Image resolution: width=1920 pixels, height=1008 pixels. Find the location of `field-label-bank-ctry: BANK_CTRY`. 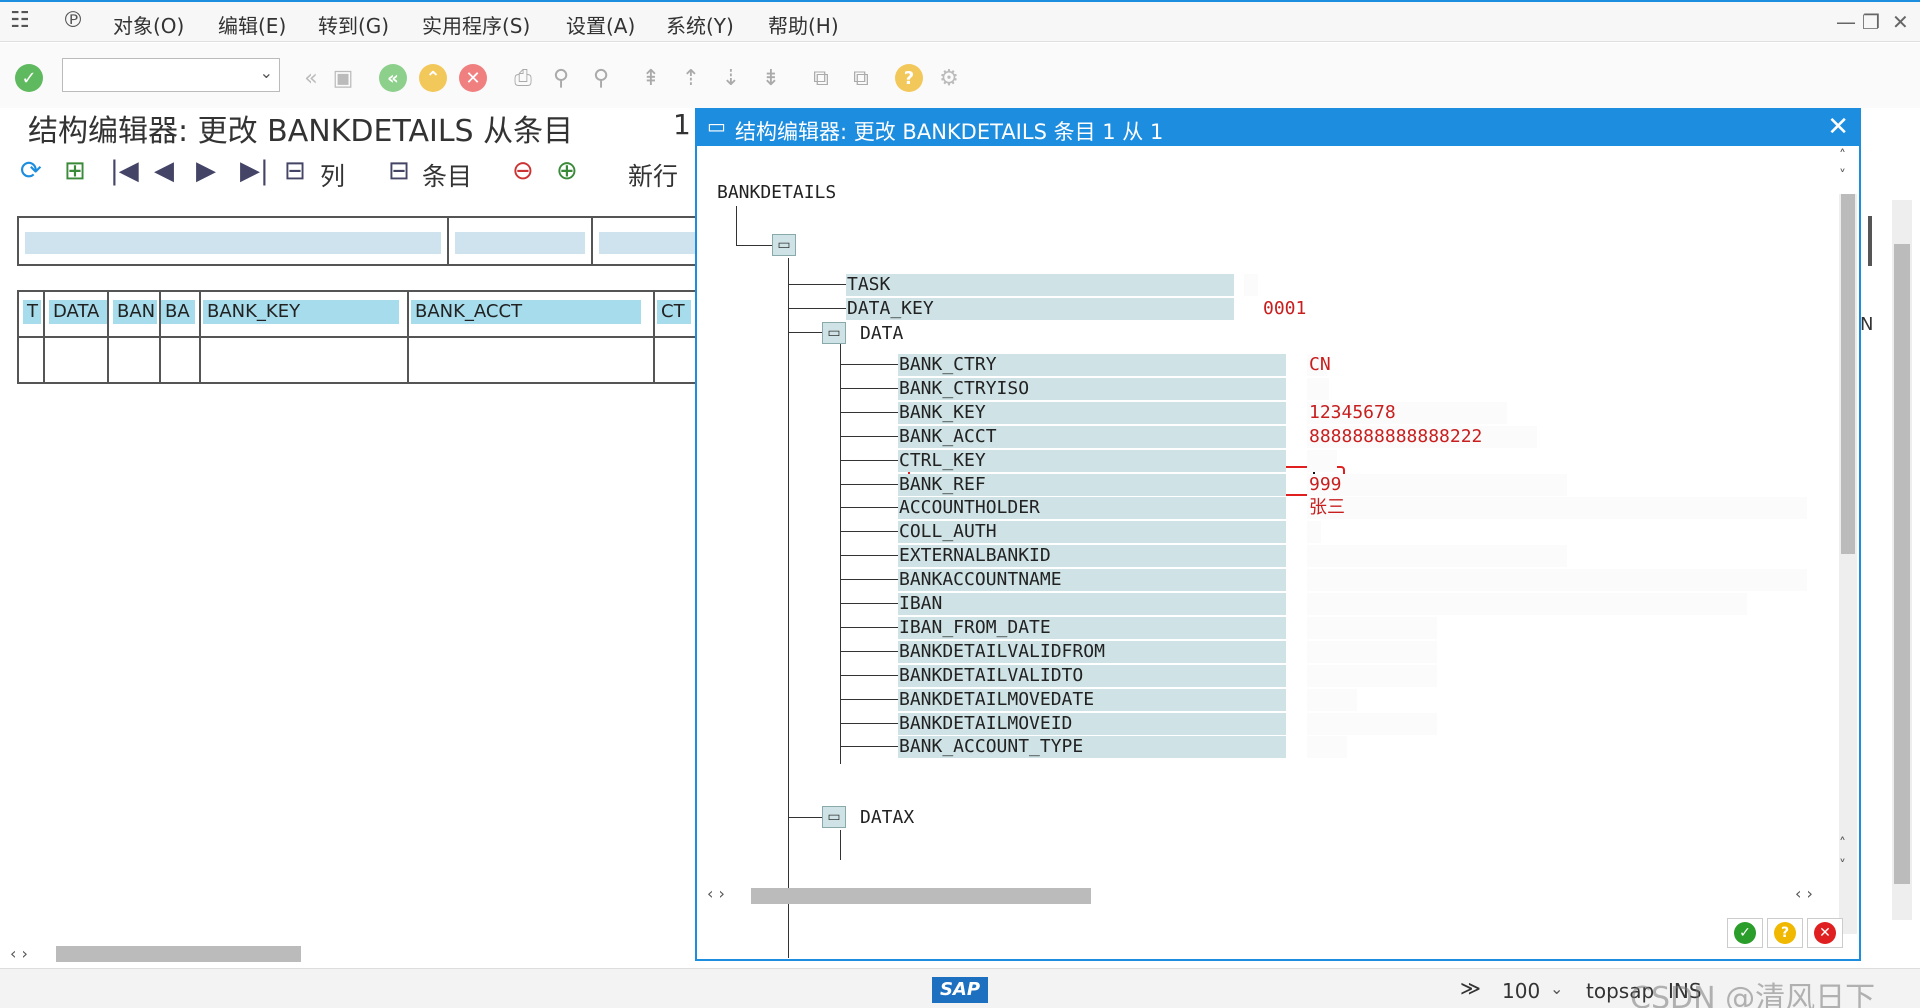

field-label-bank-ctry: BANK_CTRY is located at coordinates (1092, 365).